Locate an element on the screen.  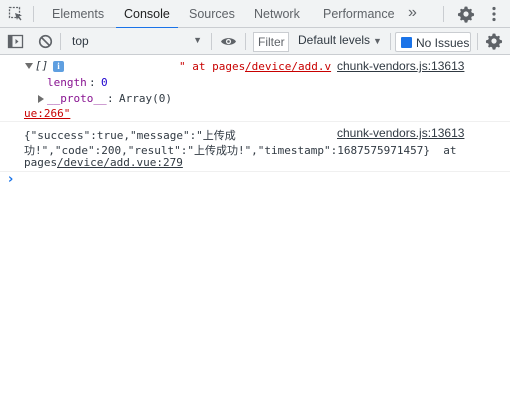
context-value: top is located at coordinates (80, 41).